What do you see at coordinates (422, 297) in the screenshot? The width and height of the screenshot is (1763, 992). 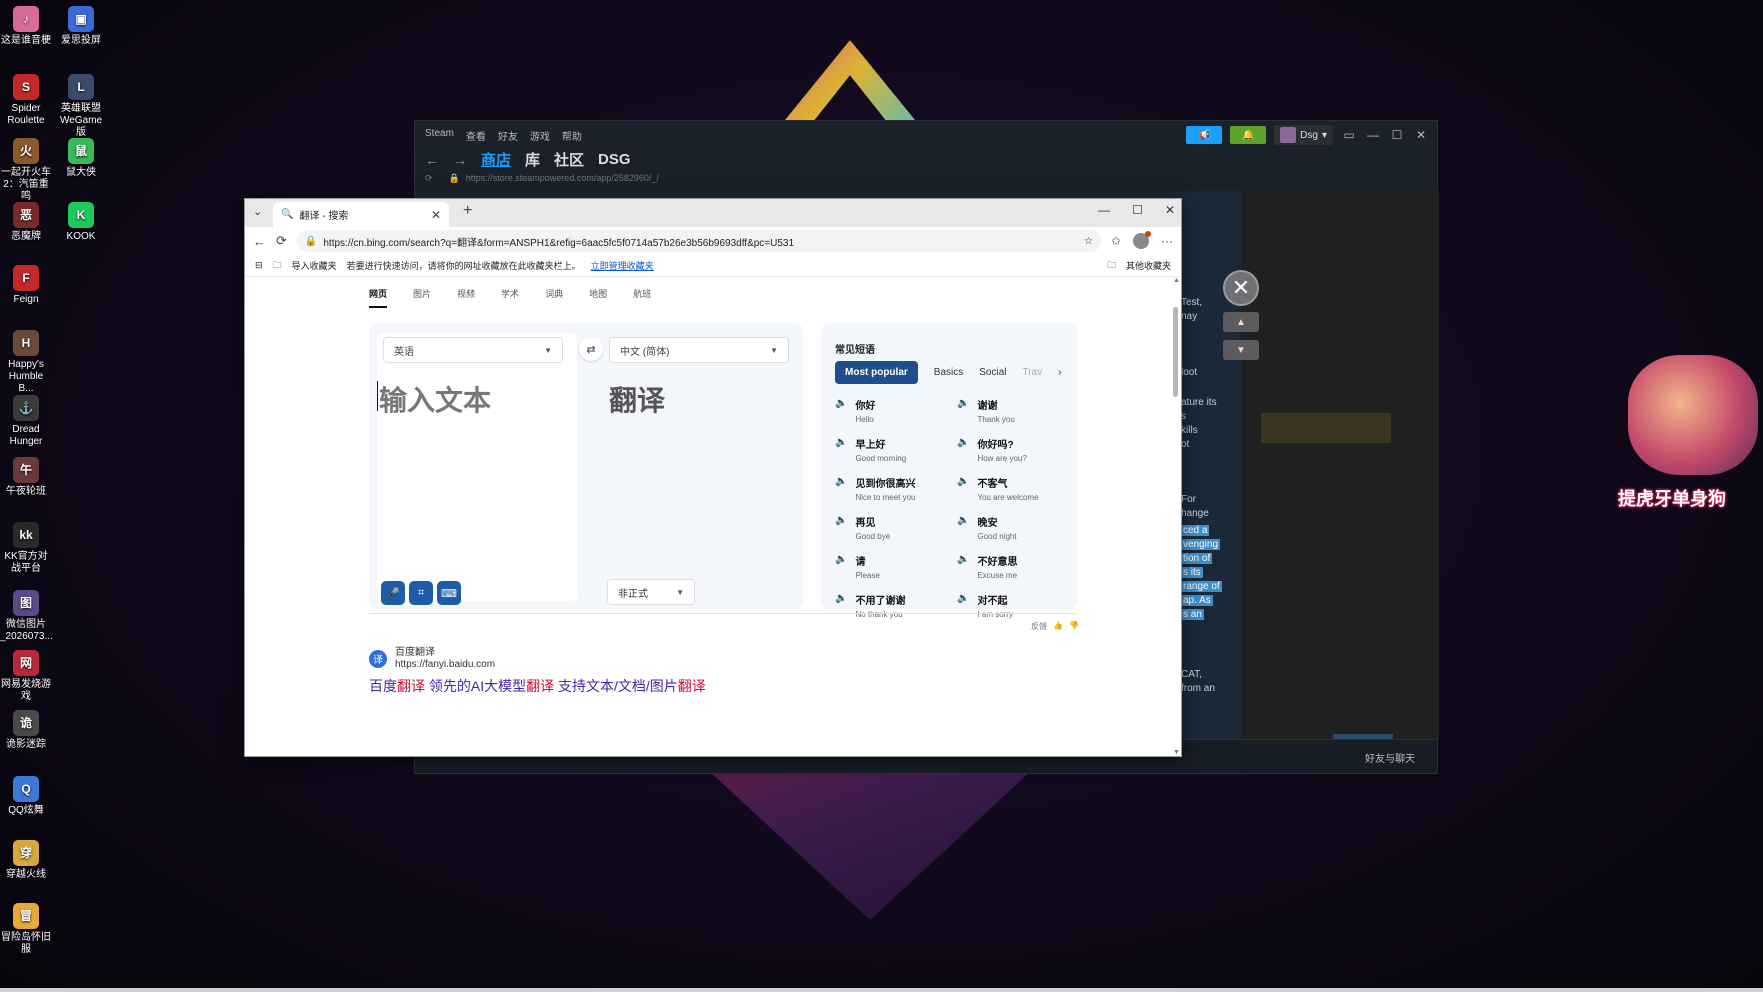 I see `tab-images: 图片` at bounding box center [422, 297].